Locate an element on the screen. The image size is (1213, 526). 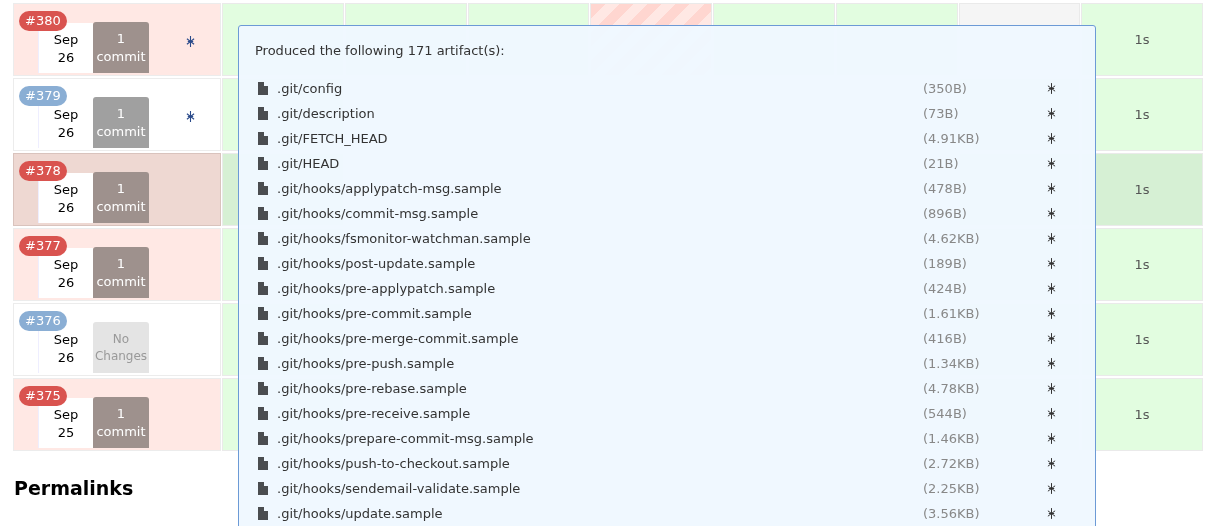
artifact-size: (21B) is located at coordinates (941, 163).